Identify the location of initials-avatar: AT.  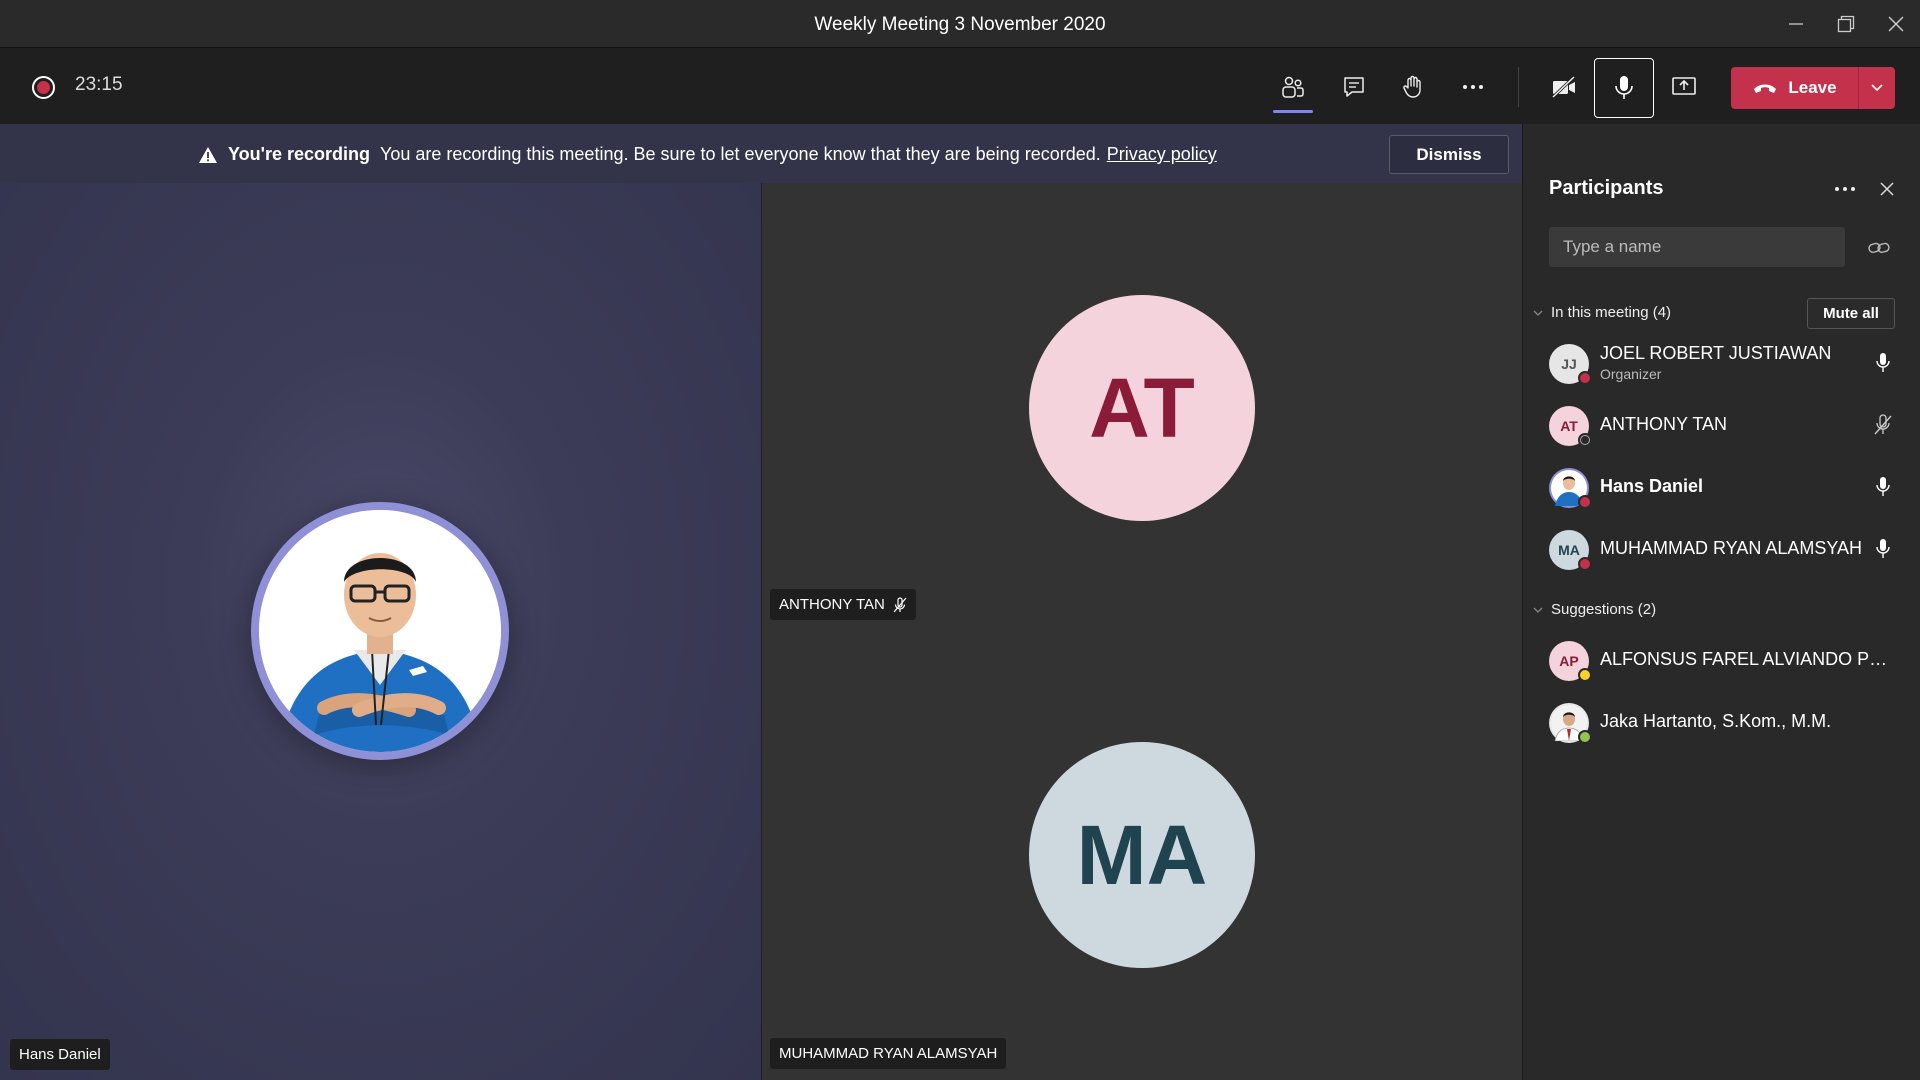
(1142, 408).